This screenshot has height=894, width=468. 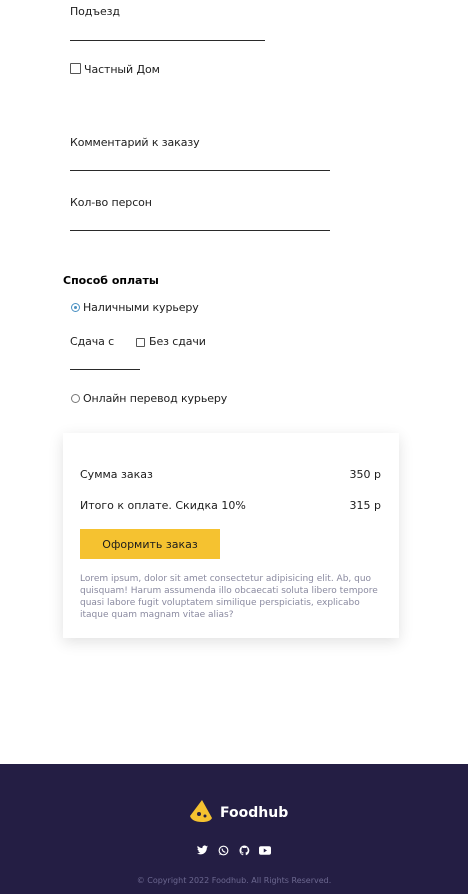 I want to click on submit-order-button: Оформить заказ, so click(x=150, y=544).